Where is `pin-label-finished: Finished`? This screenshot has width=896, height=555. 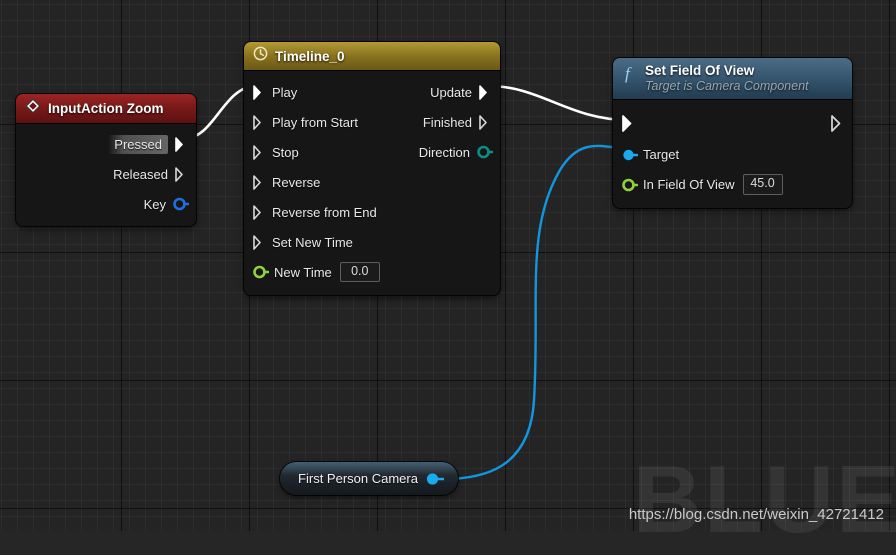
pin-label-finished: Finished is located at coordinates (447, 122).